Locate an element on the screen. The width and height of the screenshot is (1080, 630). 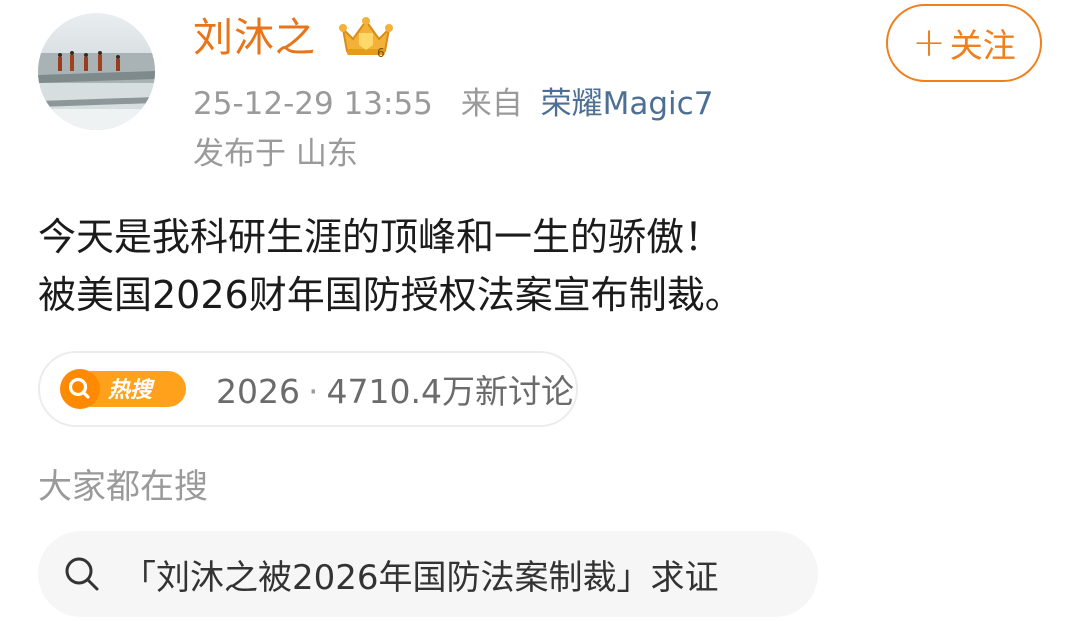
hot-search-pill: 热搜 2026 · 4710.4万新讨论 is located at coordinates (308, 389).